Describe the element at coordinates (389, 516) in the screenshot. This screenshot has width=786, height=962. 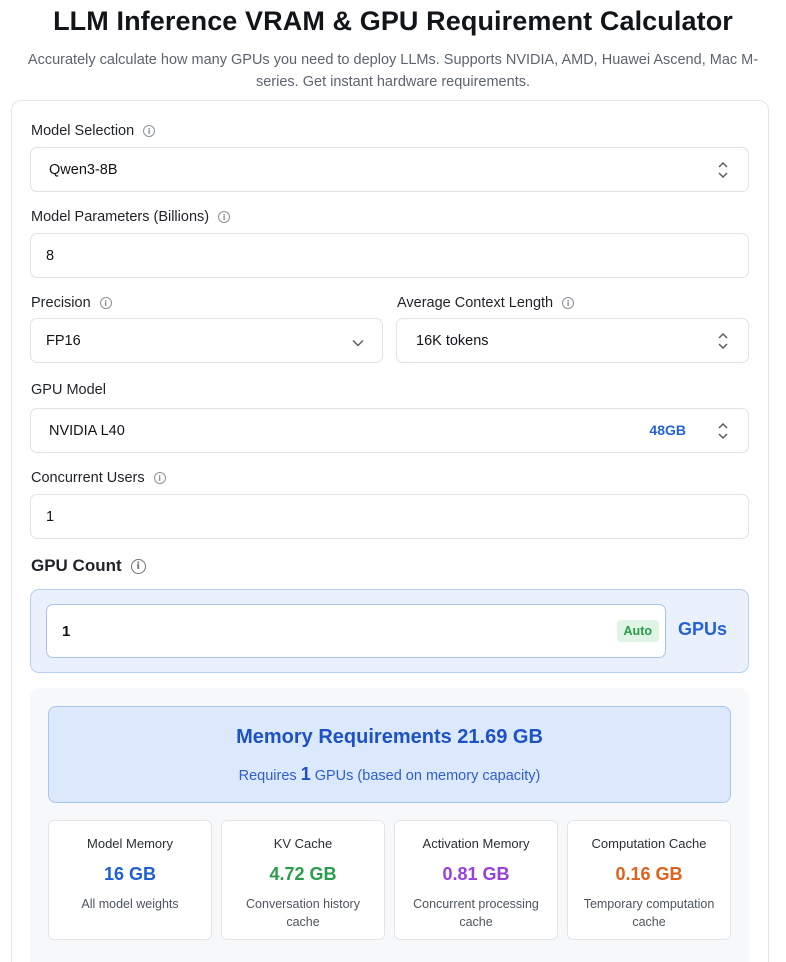
I see `concurrent-users-input: 1` at that location.